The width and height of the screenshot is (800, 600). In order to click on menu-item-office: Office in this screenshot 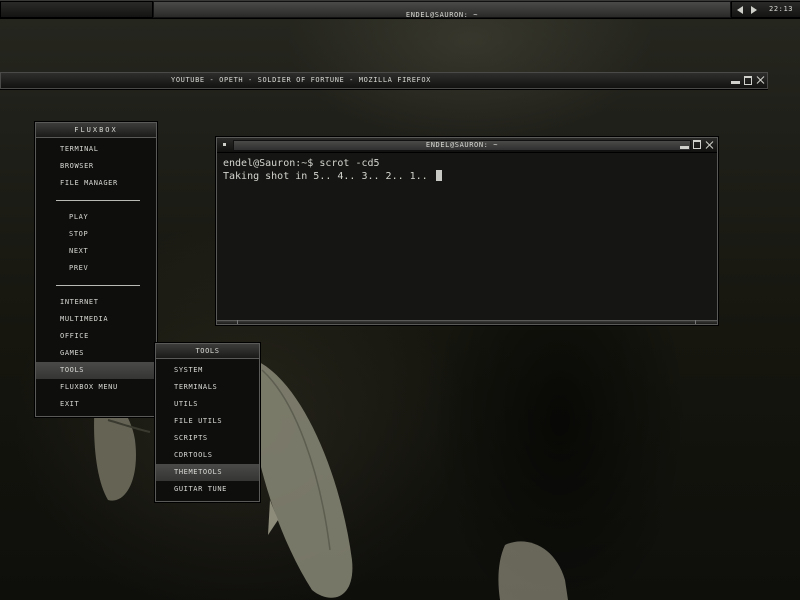, I will do `click(96, 336)`.